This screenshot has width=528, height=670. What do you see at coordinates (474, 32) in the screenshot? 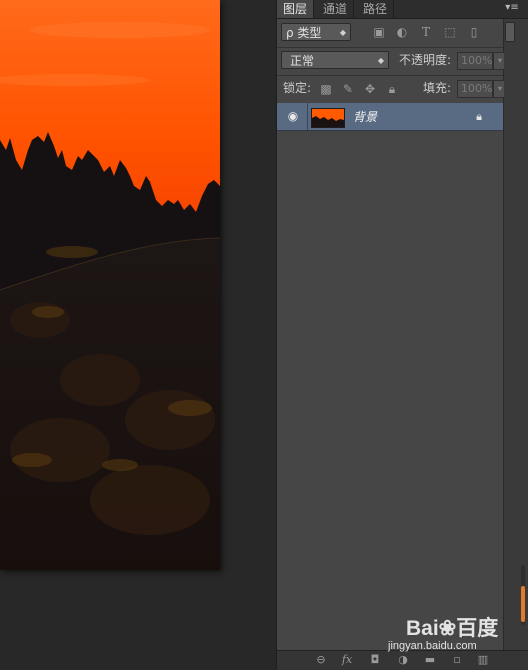
I see `smart-object-filter-icon: ▯` at bounding box center [474, 32].